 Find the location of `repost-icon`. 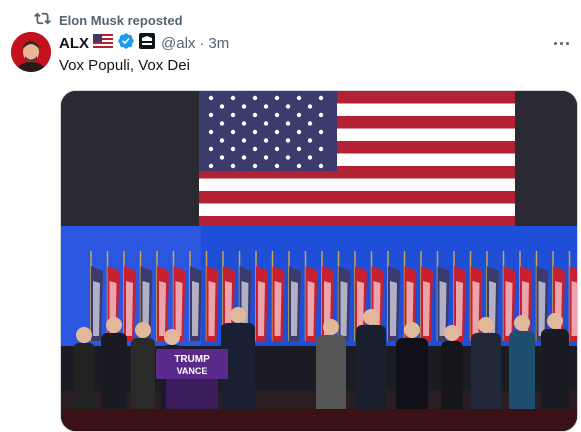

repost-icon is located at coordinates (42, 20).